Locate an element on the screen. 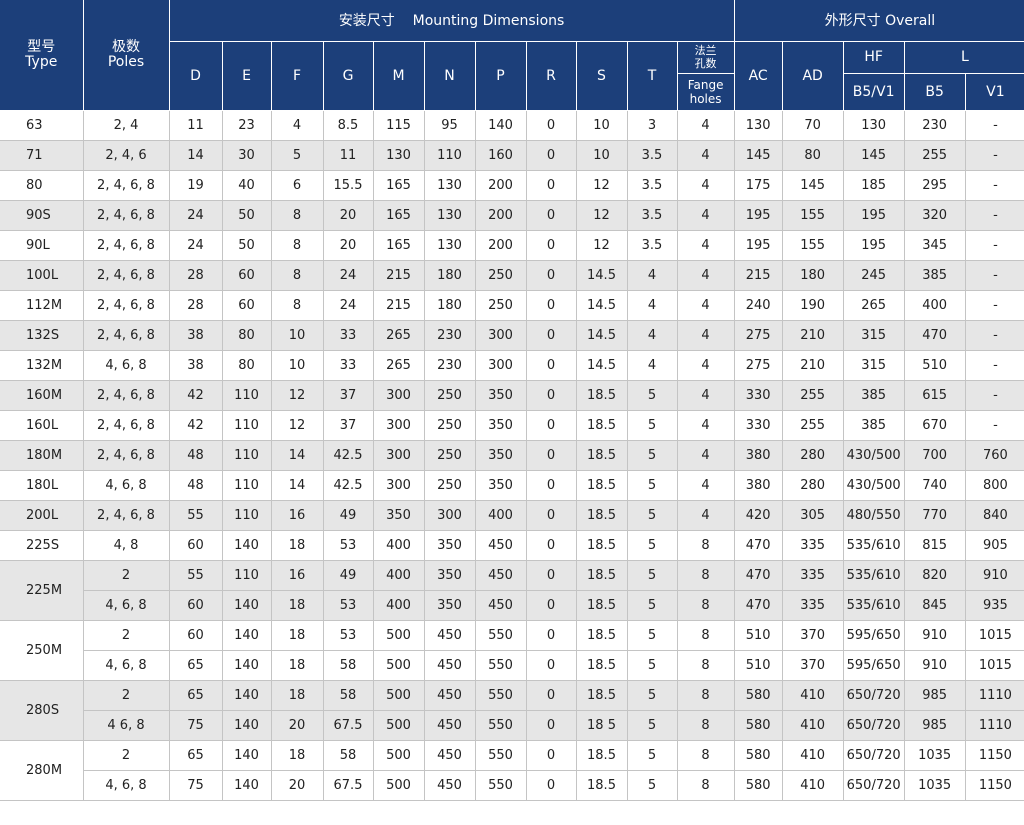  cell-e: 110 is located at coordinates (247, 425).